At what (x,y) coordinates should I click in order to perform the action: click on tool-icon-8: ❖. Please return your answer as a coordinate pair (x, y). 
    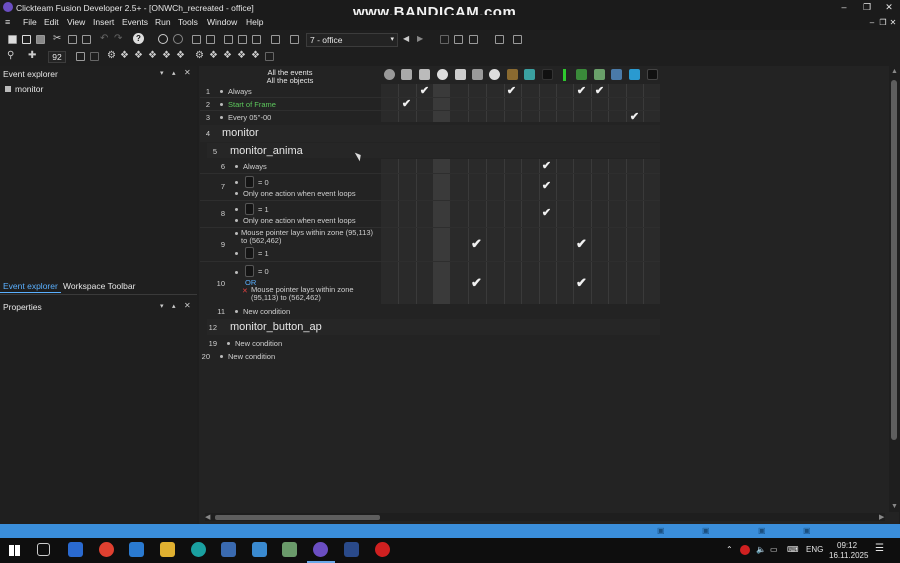
    Looking at the image, I should click on (227, 55).